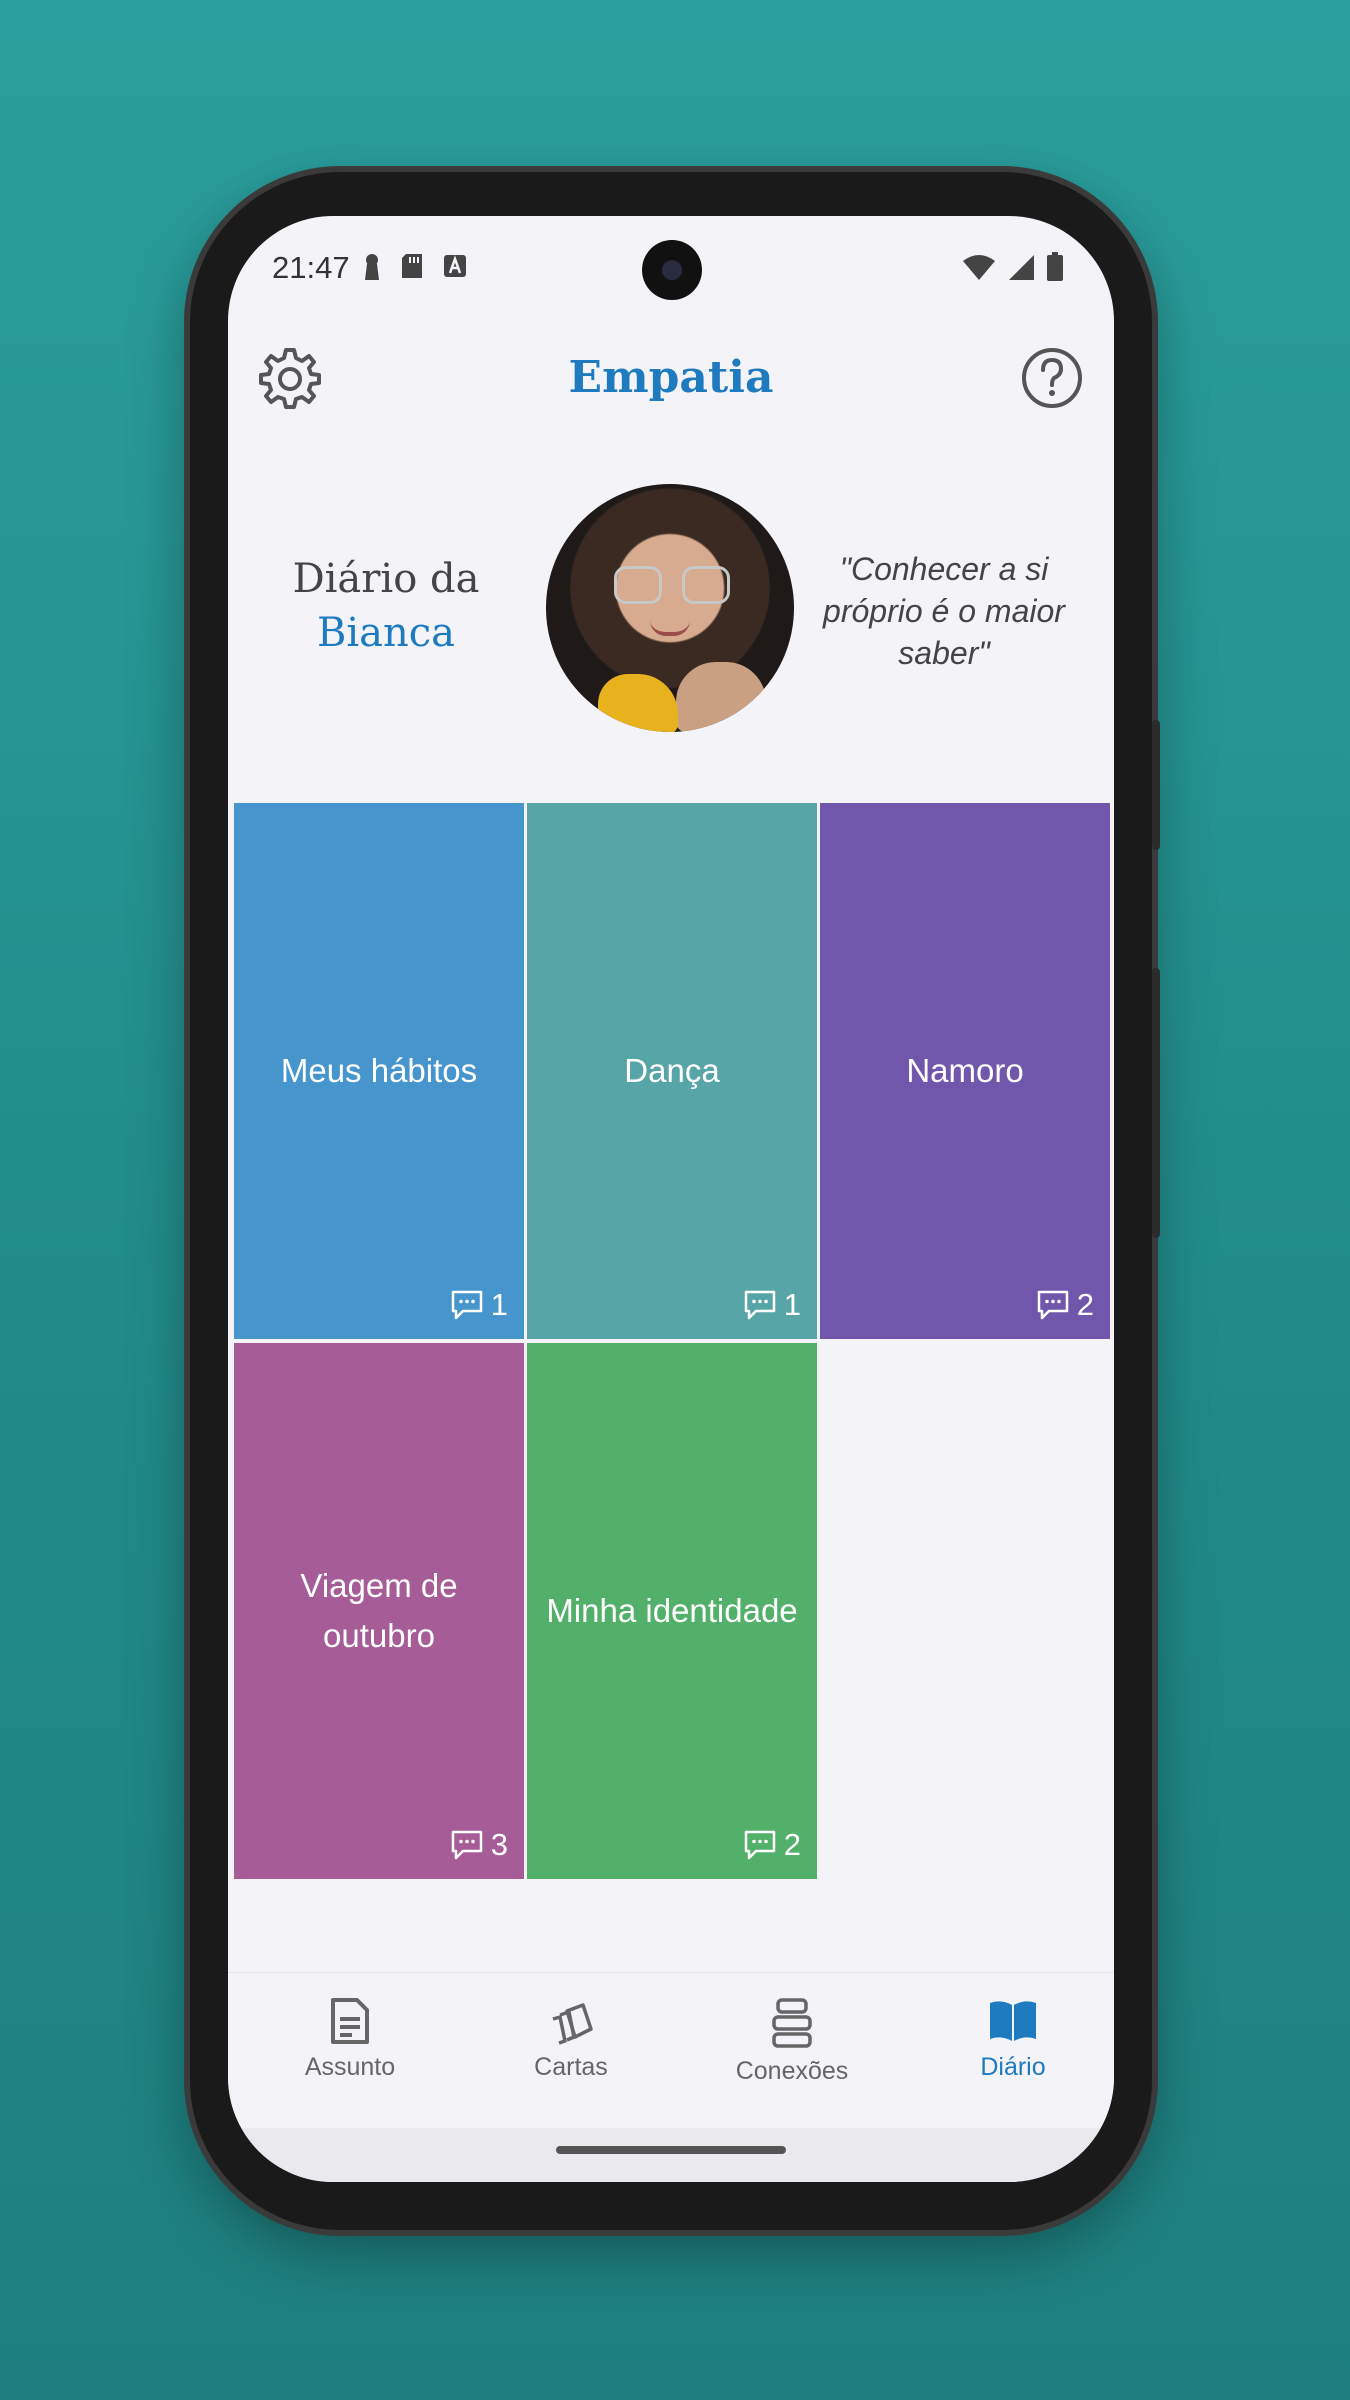  I want to click on status-system-icons, so click(1013, 267).